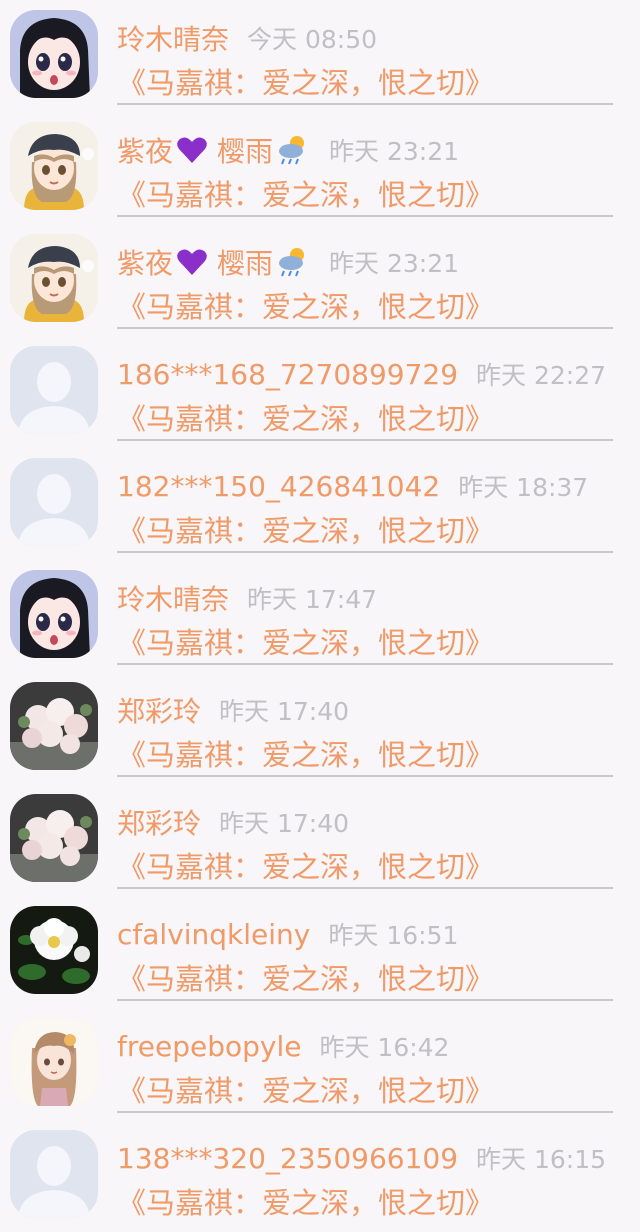 The width and height of the screenshot is (640, 1232). Describe the element at coordinates (523, 487) in the screenshot. I see `timestamp: 昨天 18:37` at that location.